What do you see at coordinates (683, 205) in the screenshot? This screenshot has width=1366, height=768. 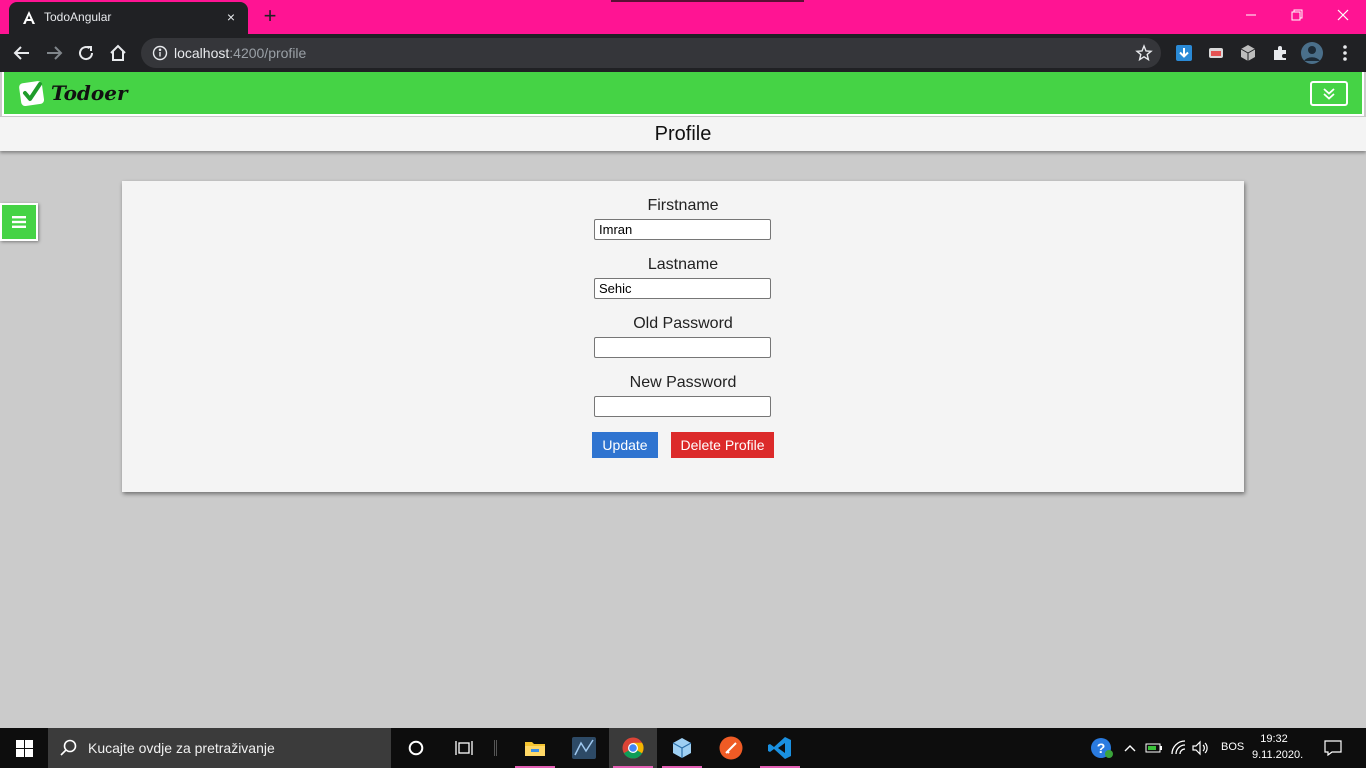 I see `firstname-label: Firstname` at bounding box center [683, 205].